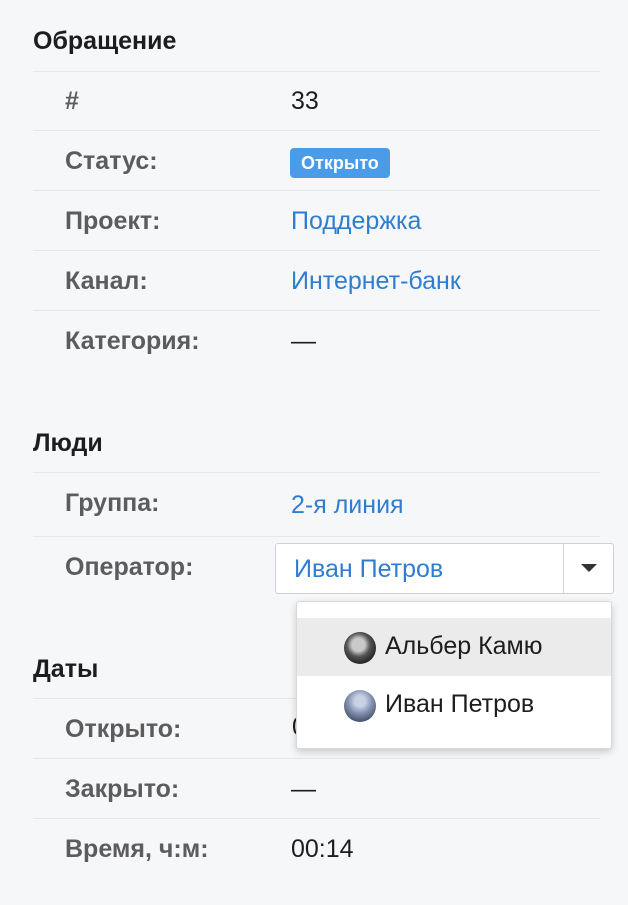 This screenshot has height=905, width=628. What do you see at coordinates (113, 221) in the screenshot?
I see `project-label: Проект:` at bounding box center [113, 221].